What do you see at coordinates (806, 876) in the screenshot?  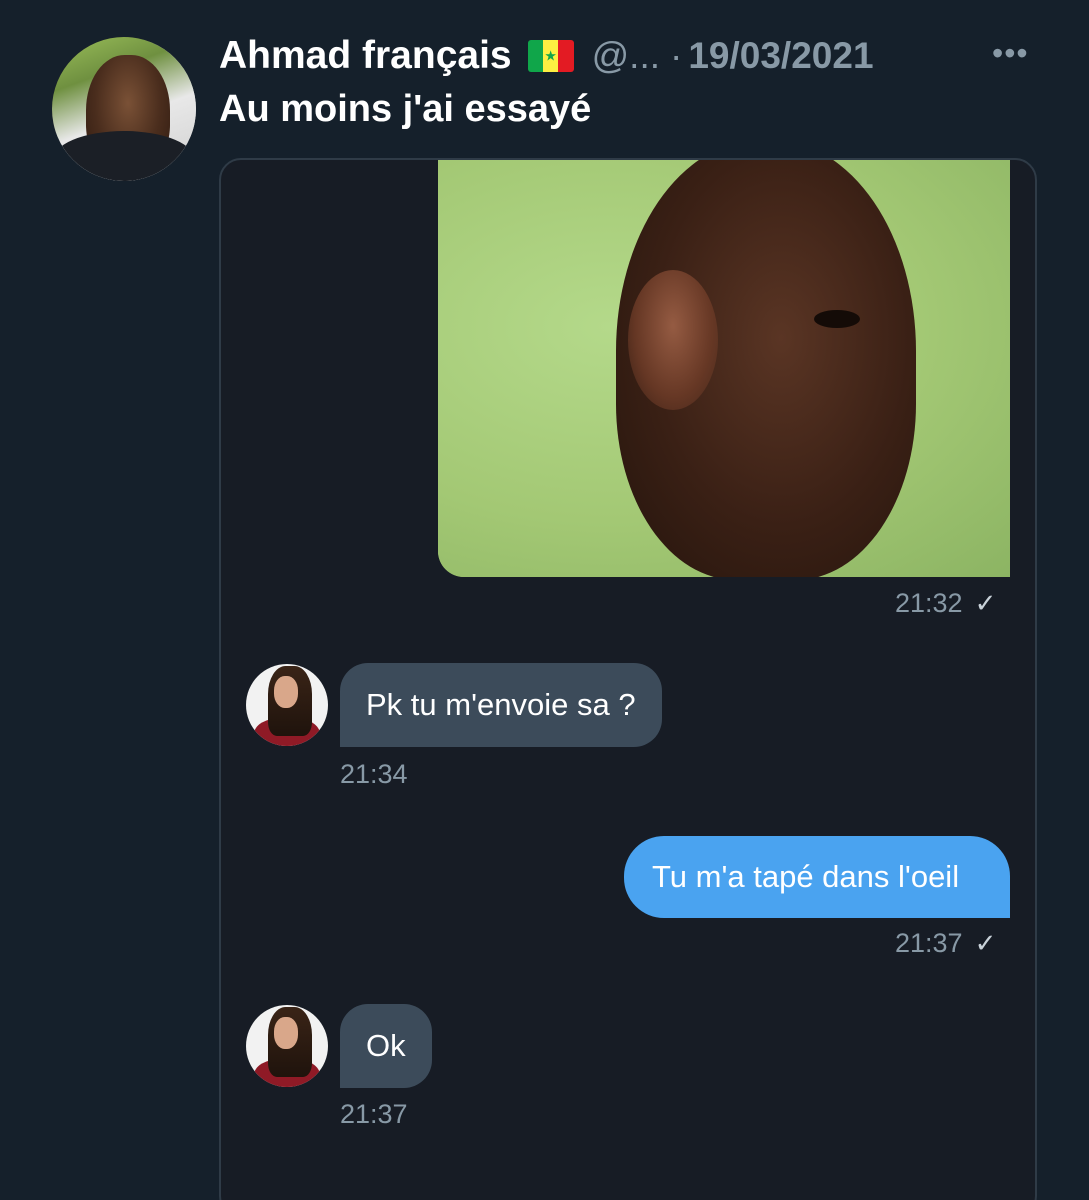 I see `message-text: Tu m'a tapé dans l'oeil` at bounding box center [806, 876].